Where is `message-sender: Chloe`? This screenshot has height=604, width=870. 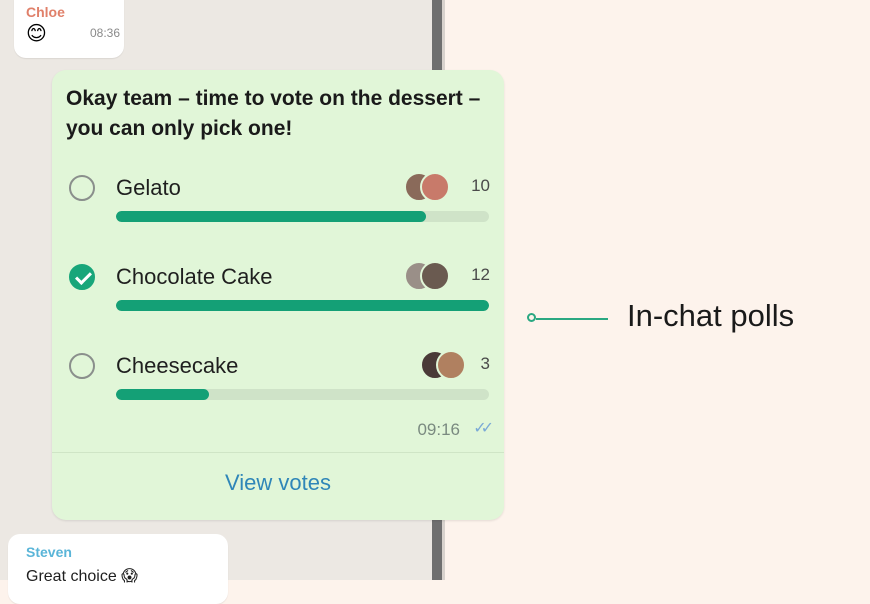
message-sender: Chloe is located at coordinates (45, 12).